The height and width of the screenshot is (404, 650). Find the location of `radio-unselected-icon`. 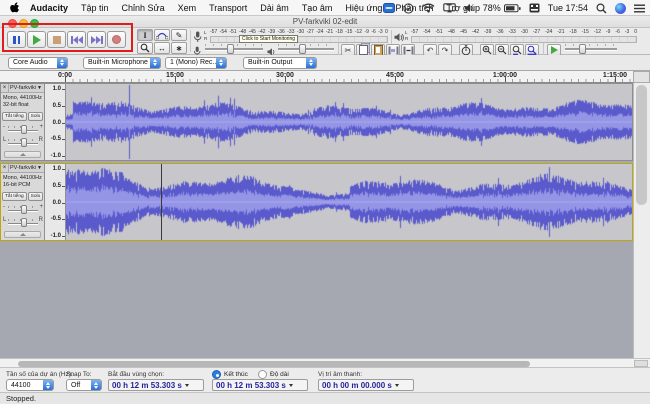

radio-unselected-icon is located at coordinates (262, 374).